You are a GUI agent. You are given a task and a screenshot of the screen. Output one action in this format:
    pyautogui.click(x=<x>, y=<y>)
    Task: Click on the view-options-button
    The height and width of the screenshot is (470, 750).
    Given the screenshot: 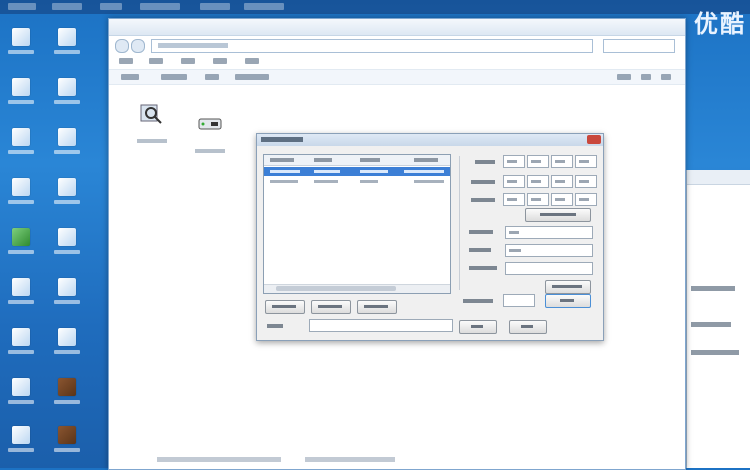 What is the action you would take?
    pyautogui.click(x=624, y=77)
    